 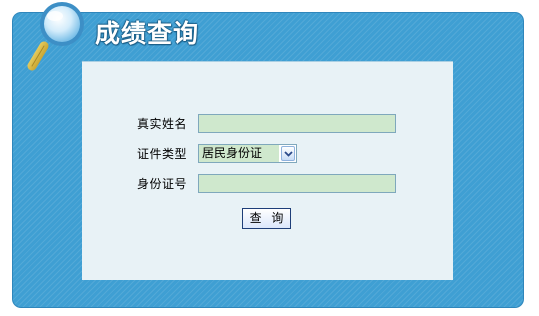 I want to click on id-type-select: 居民身份证, so click(x=247, y=153).